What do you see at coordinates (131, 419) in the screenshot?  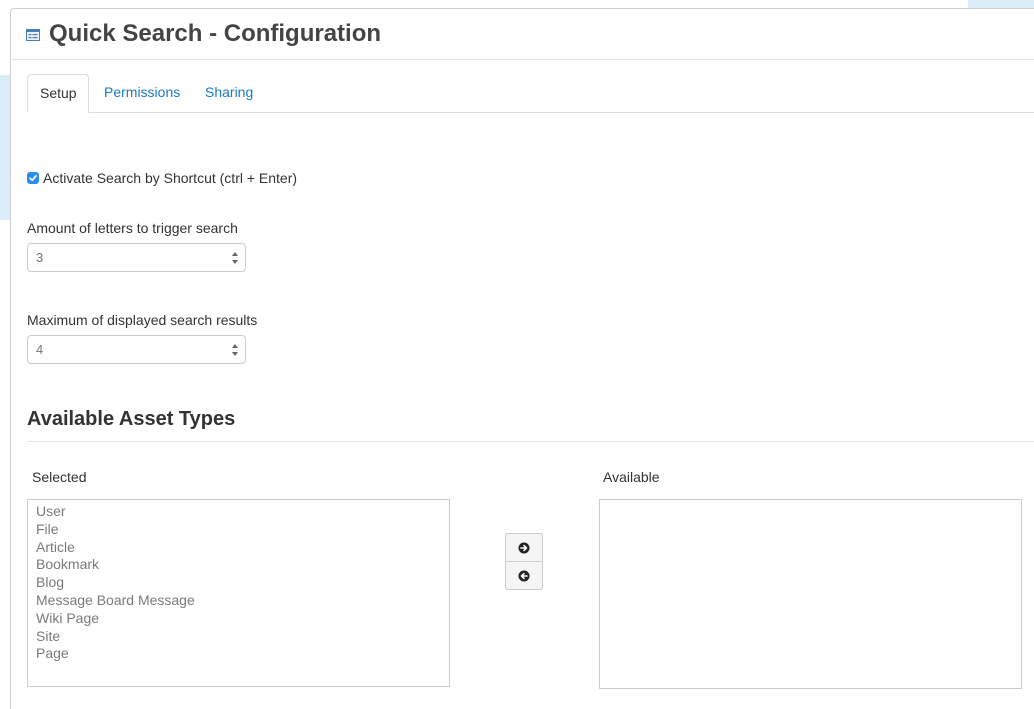 I see `asset-types-heading: Available Asset Types` at bounding box center [131, 419].